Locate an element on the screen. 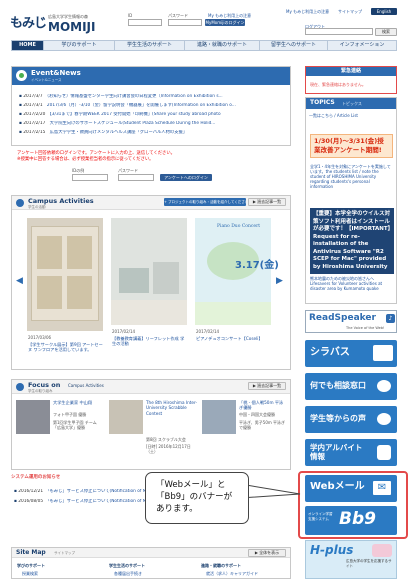  topics-header: TOPICS トピックス is located at coordinates (351, 103).